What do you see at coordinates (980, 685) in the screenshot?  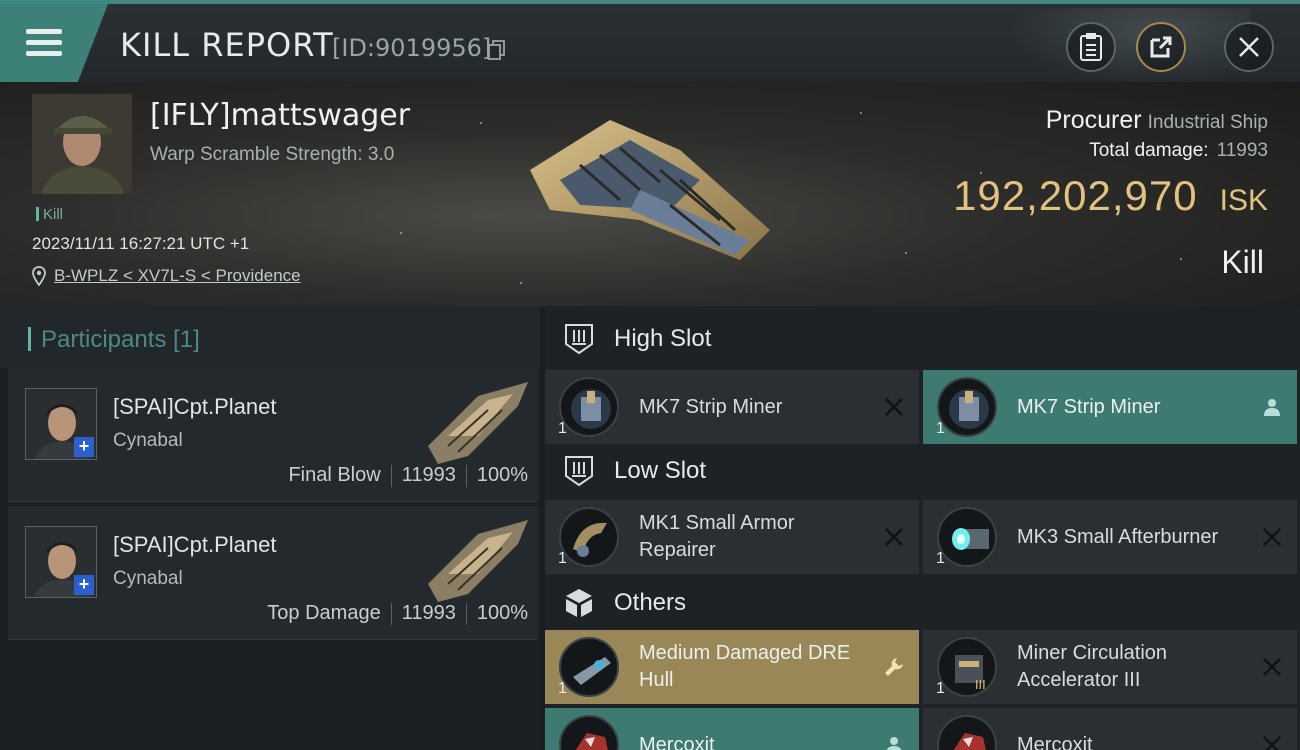 I see `svg-text: III` at bounding box center [980, 685].